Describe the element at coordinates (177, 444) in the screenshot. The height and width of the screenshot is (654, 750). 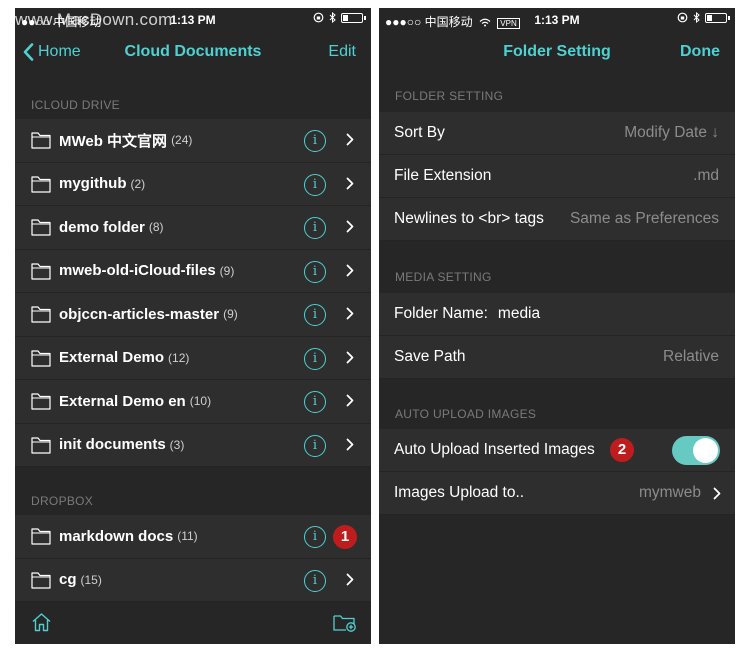
I see `folder-count: (3)` at that location.